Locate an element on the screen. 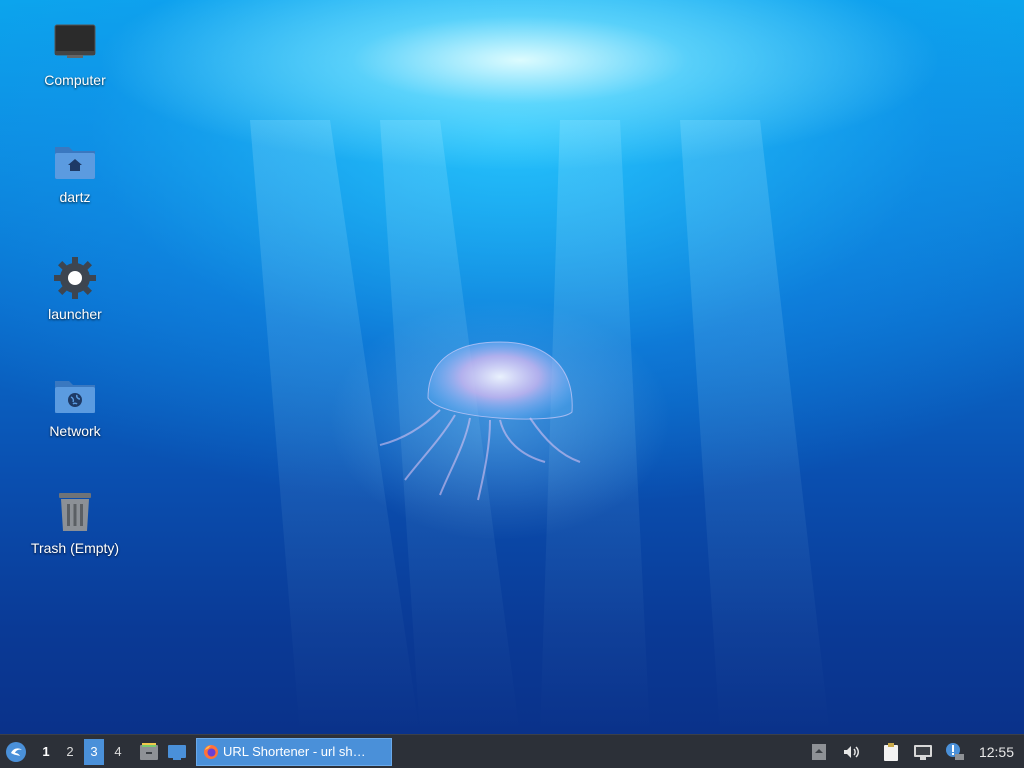 The image size is (1024, 768). show-desktop-button is located at coordinates (177, 752).